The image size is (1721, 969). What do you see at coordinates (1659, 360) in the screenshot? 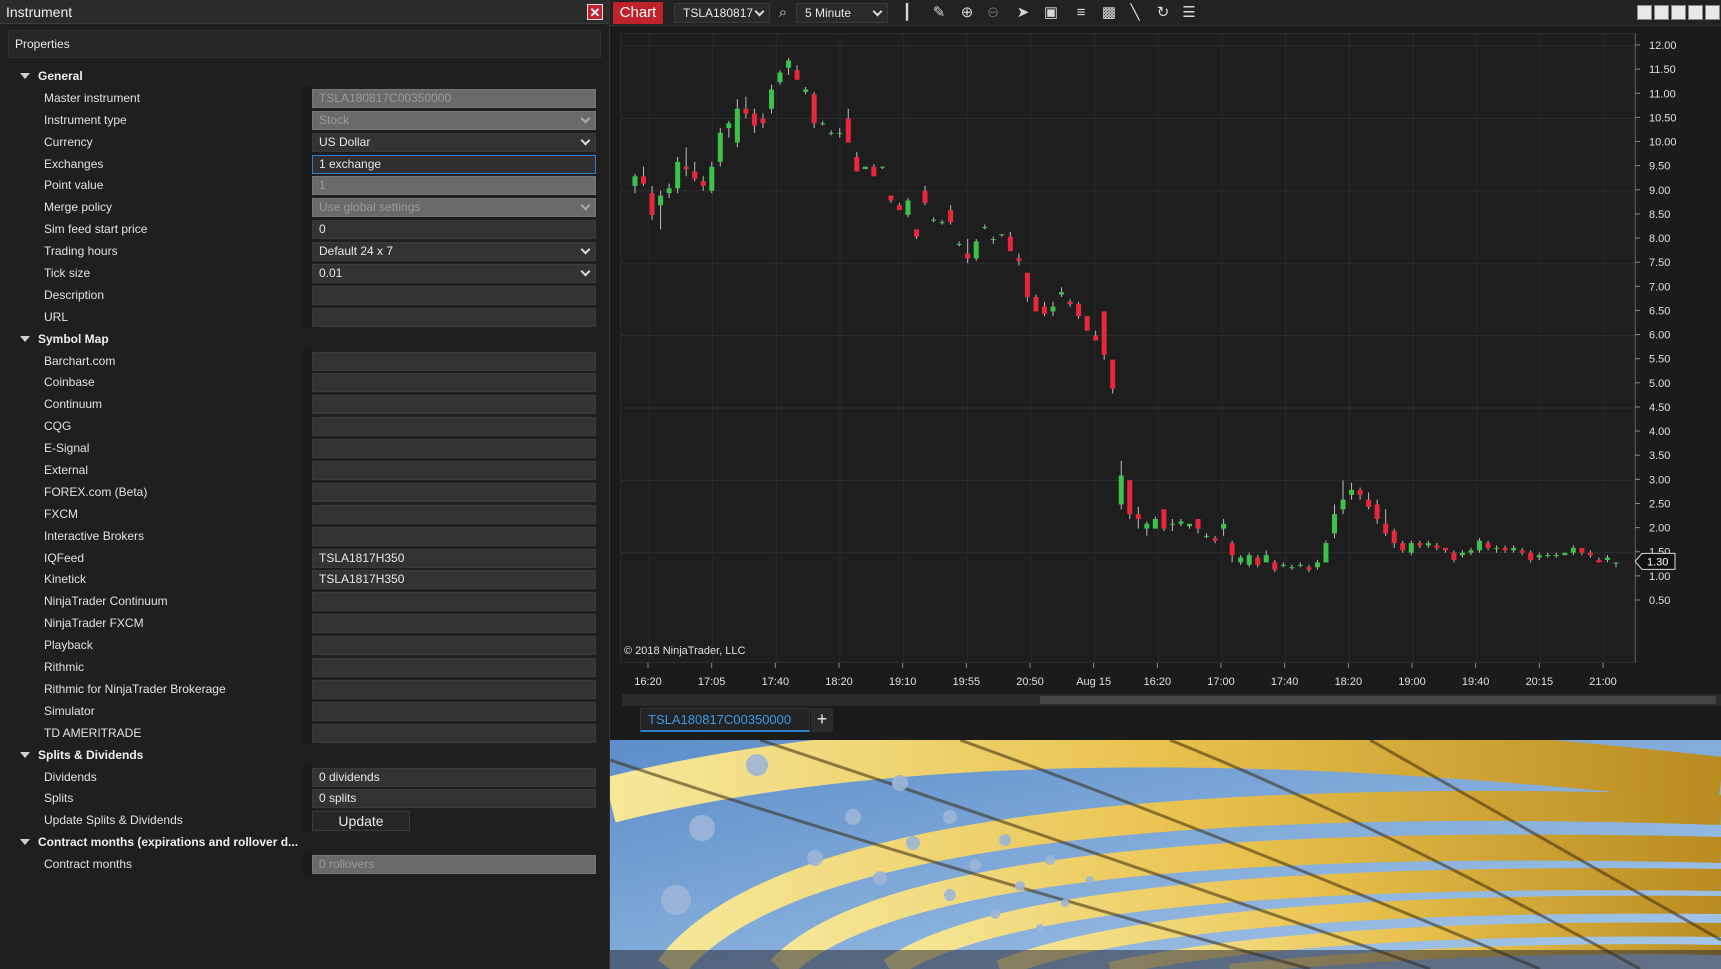
I see `y-tick-label: 5.50` at bounding box center [1659, 360].